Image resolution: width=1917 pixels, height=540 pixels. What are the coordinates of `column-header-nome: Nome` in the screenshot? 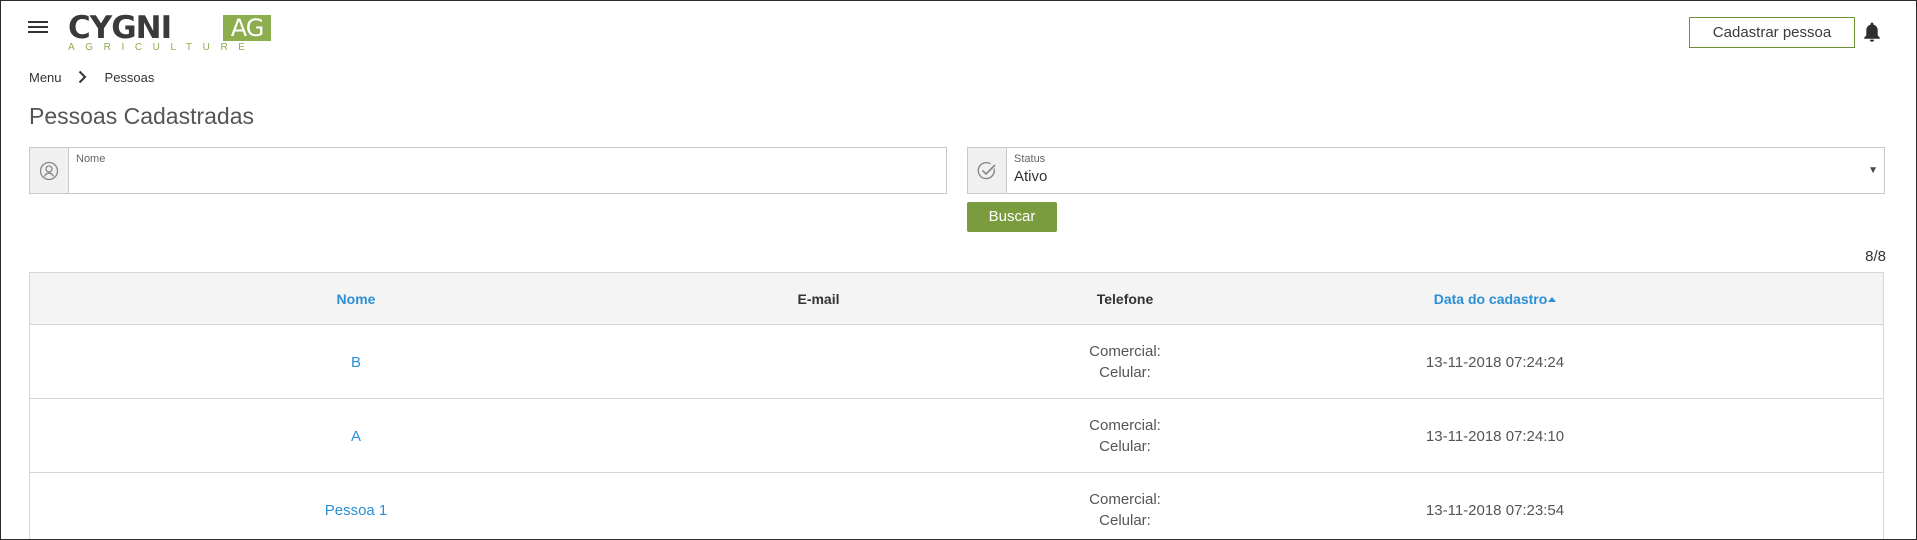 It's located at (356, 299).